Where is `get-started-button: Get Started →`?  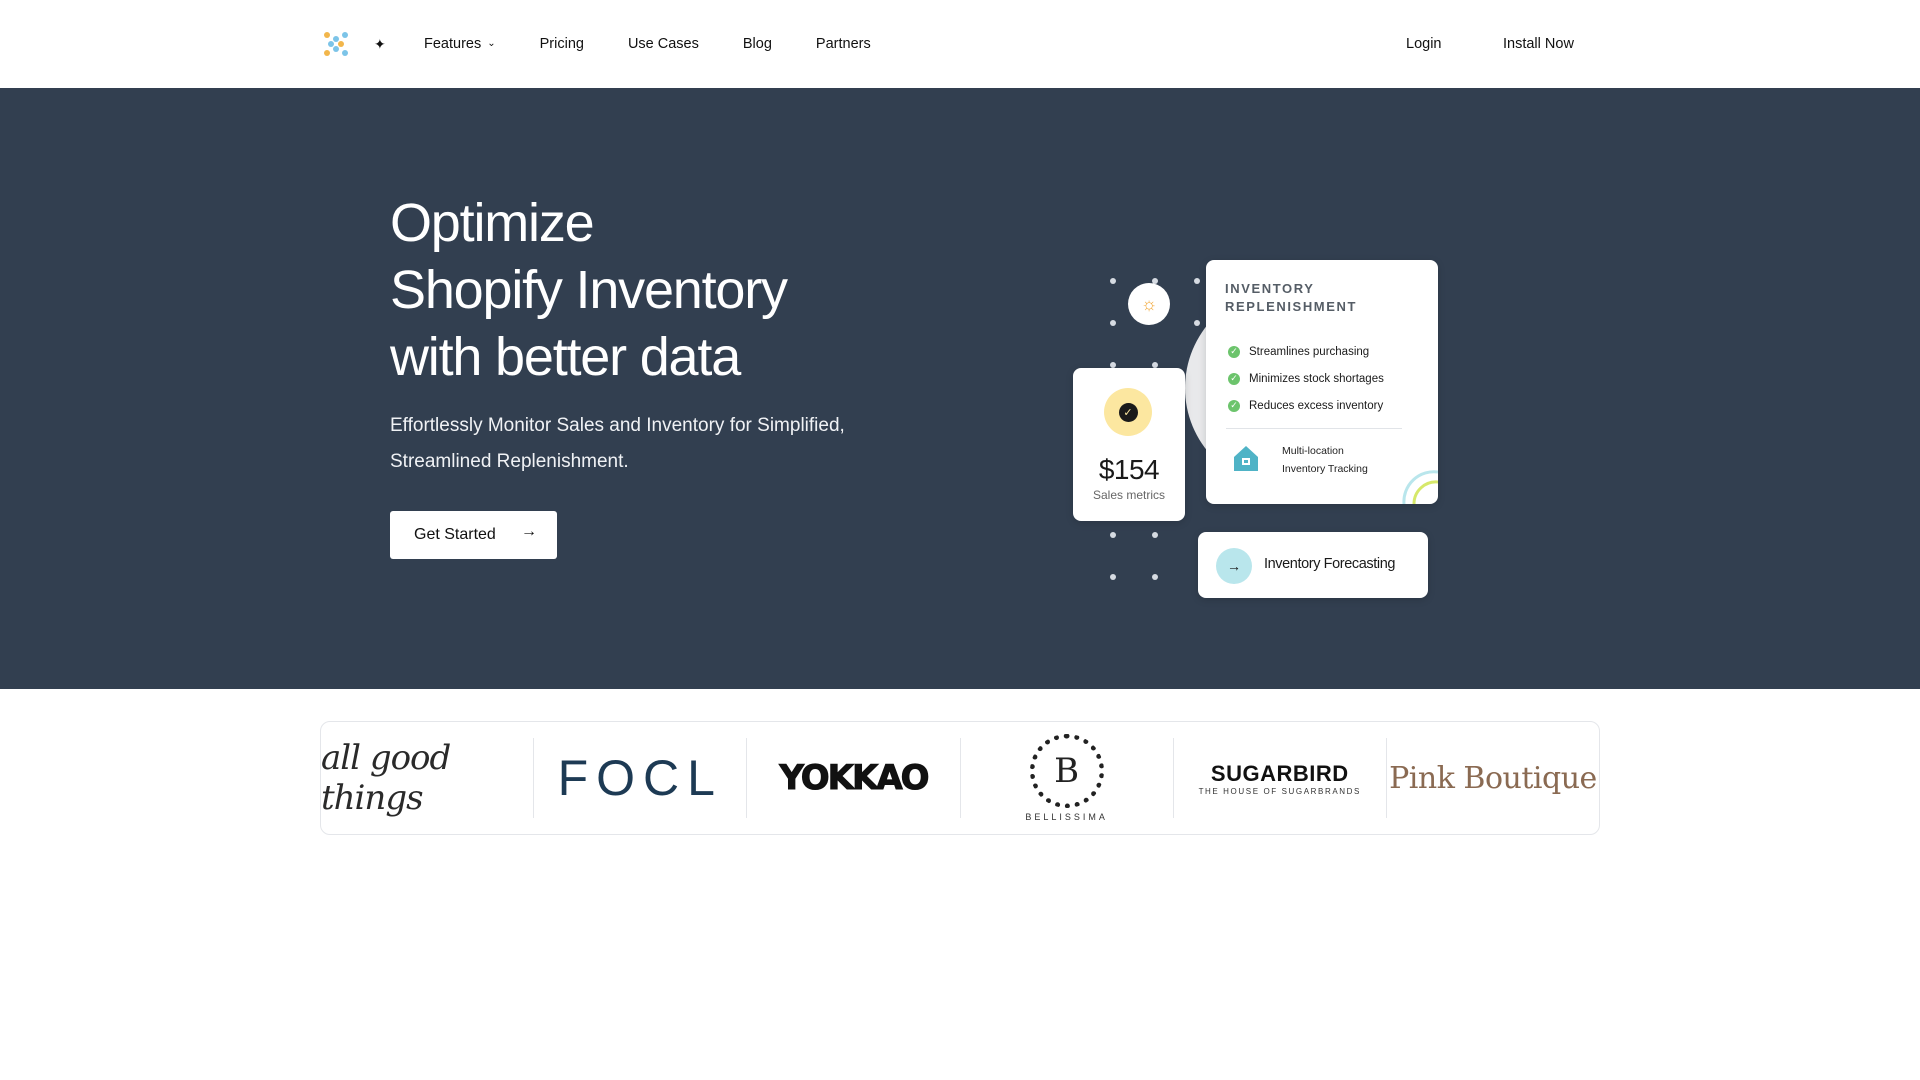
get-started-button: Get Started → is located at coordinates (473, 535).